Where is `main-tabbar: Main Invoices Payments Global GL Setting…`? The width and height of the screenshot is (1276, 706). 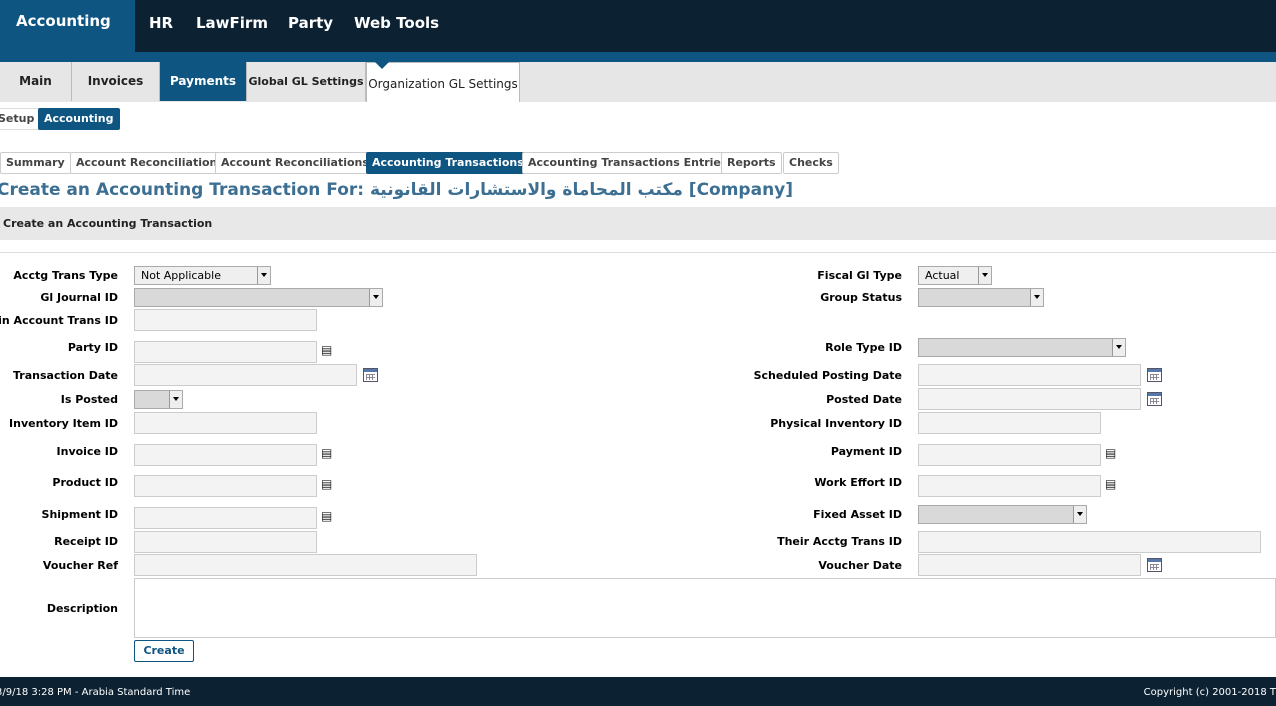 main-tabbar: Main Invoices Payments Global GL Setting… is located at coordinates (638, 82).